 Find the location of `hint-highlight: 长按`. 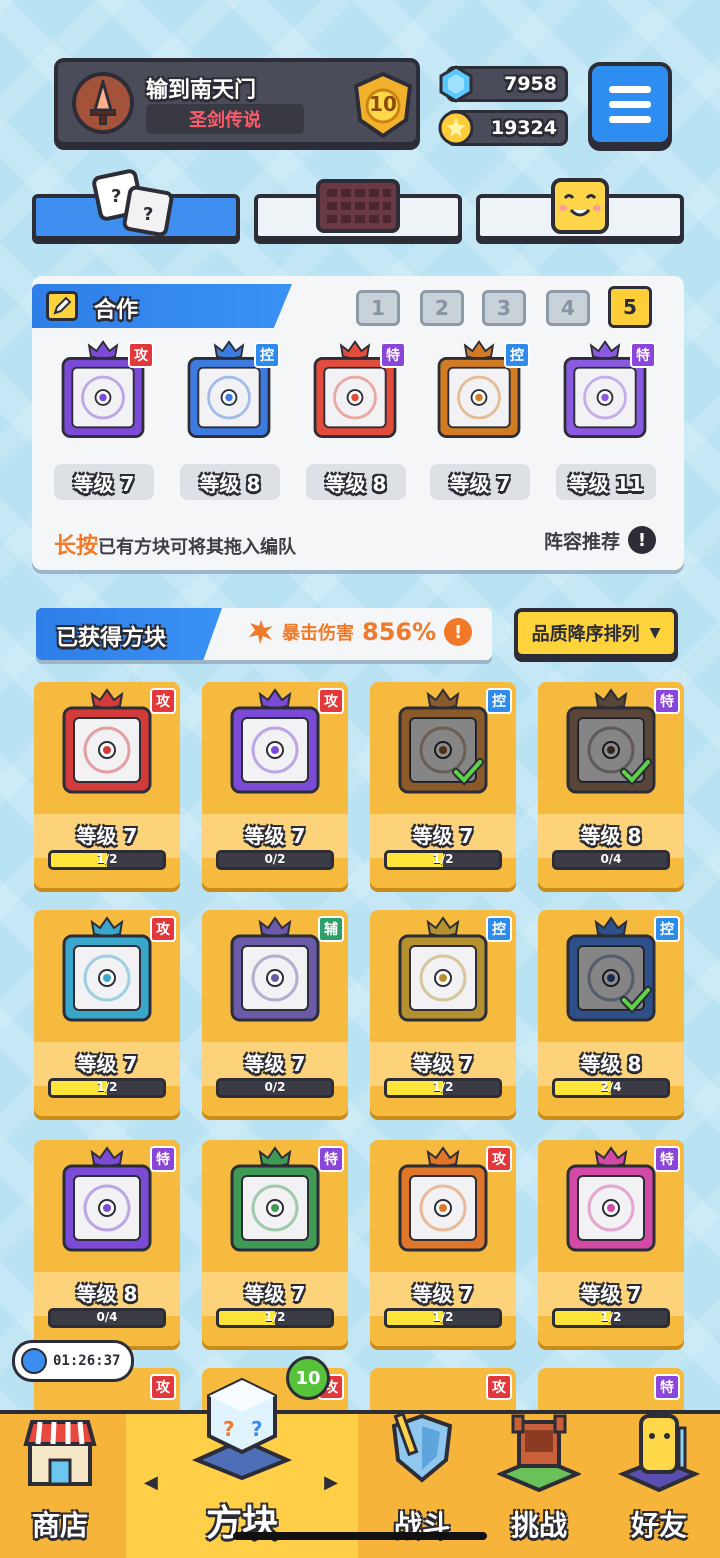

hint-highlight: 长按 is located at coordinates (76, 546).